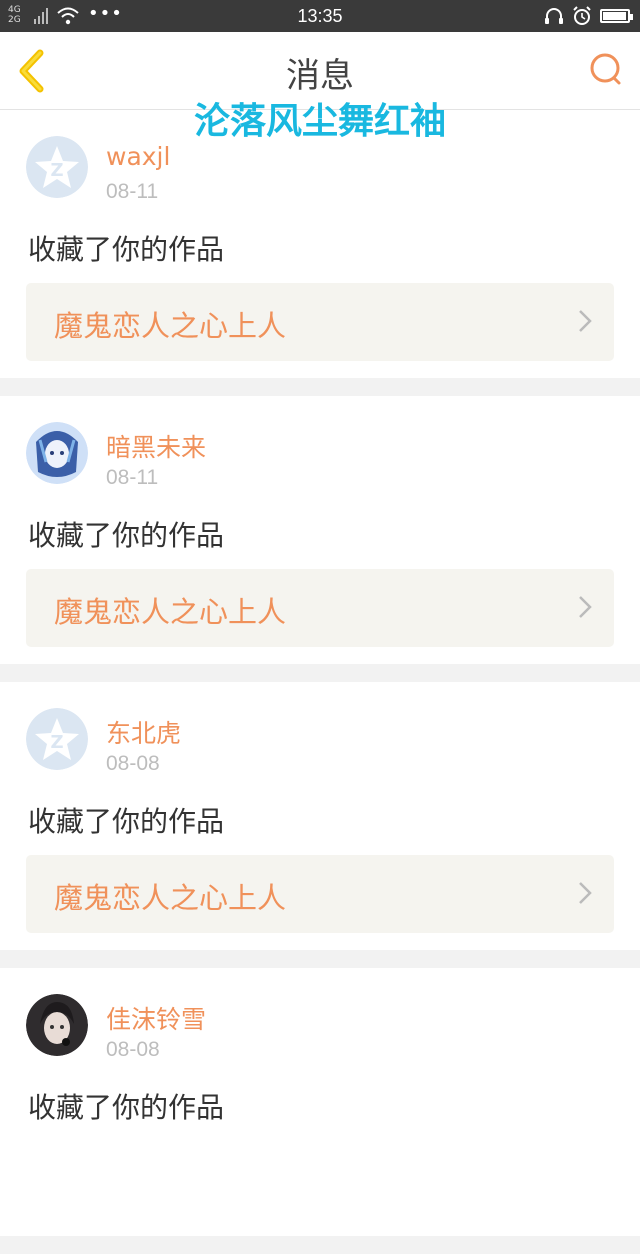  What do you see at coordinates (138, 156) in the screenshot?
I see `username: waxjl` at bounding box center [138, 156].